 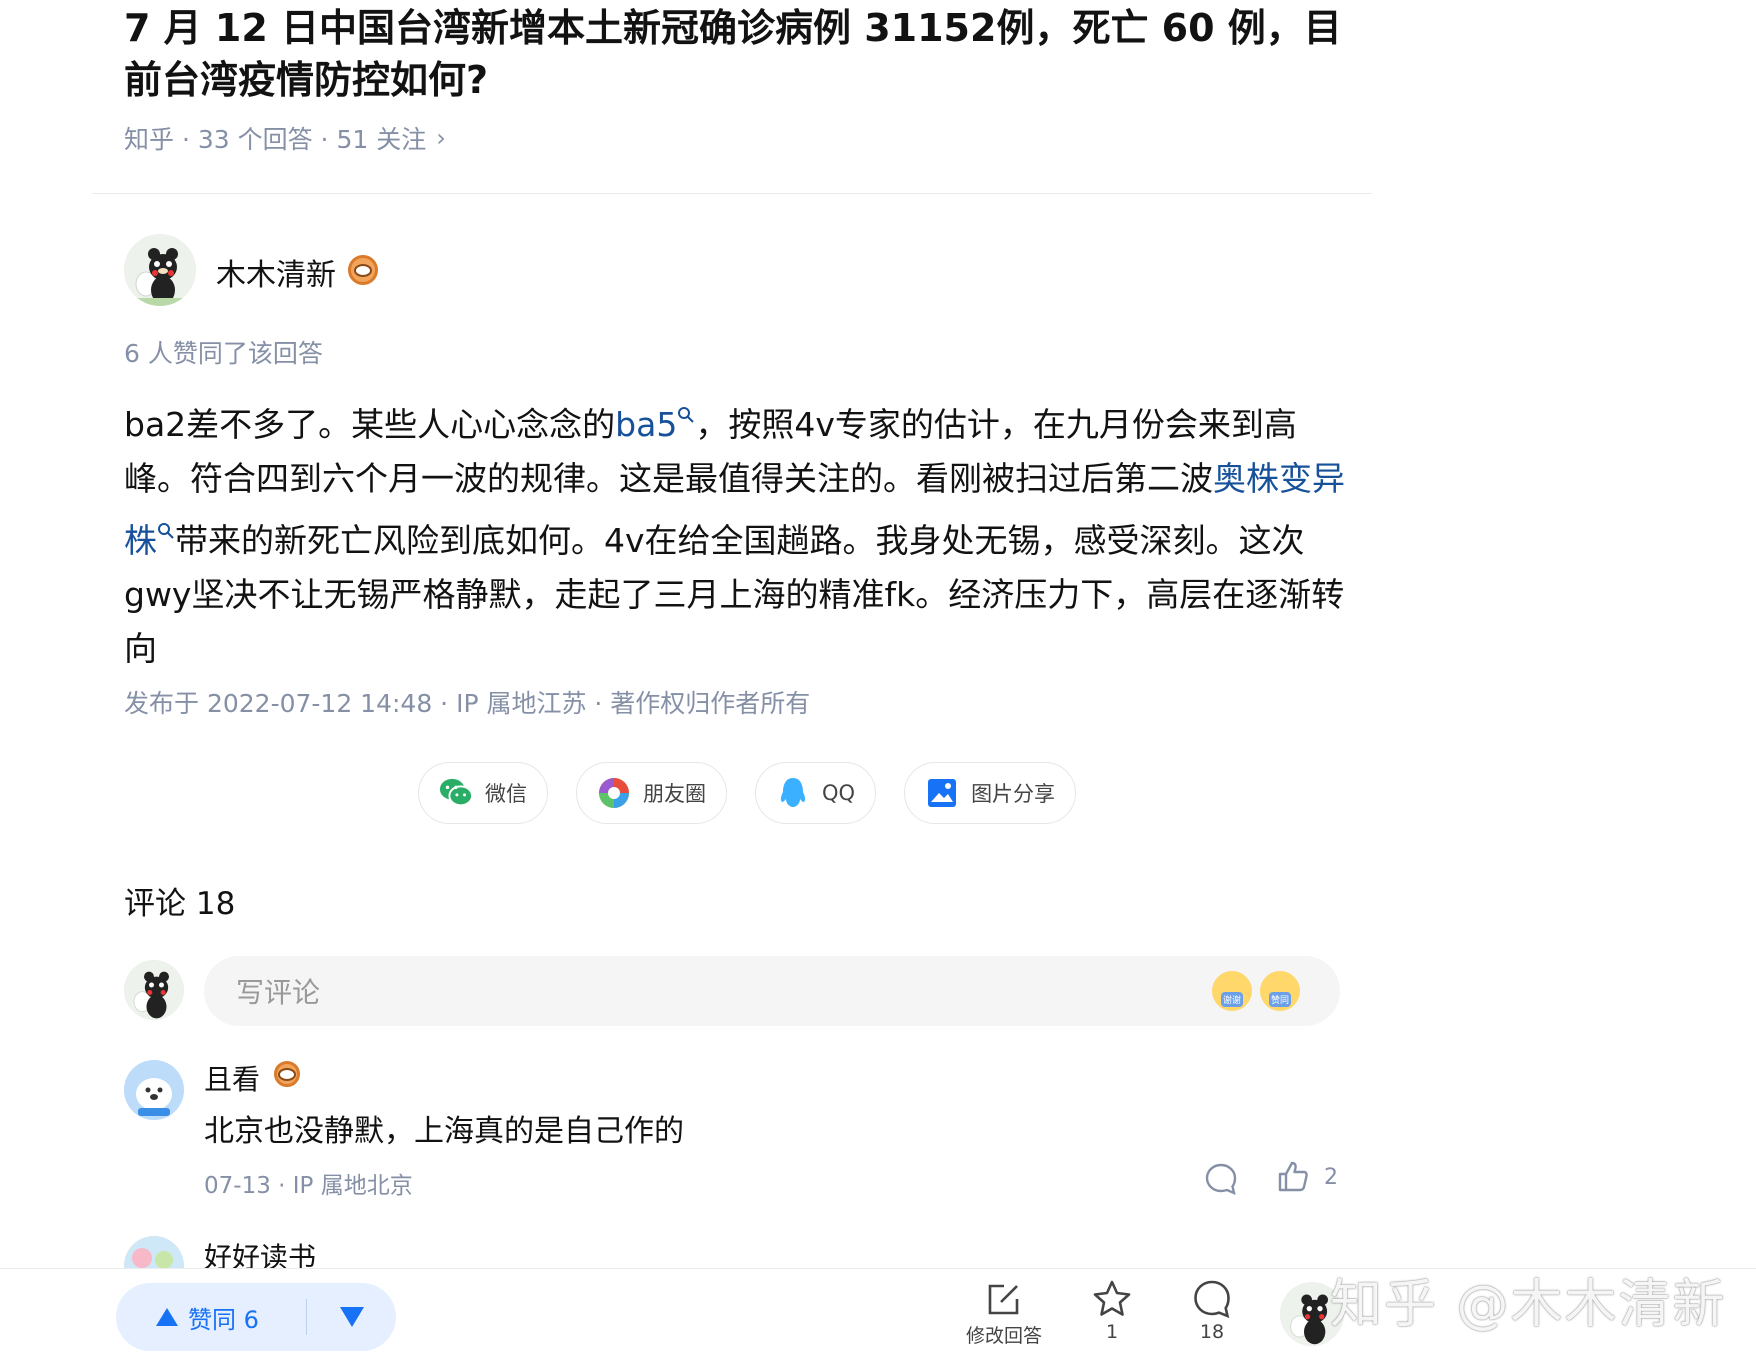 What do you see at coordinates (441, 138) in the screenshot?
I see `chevron-right-icon: ›` at bounding box center [441, 138].